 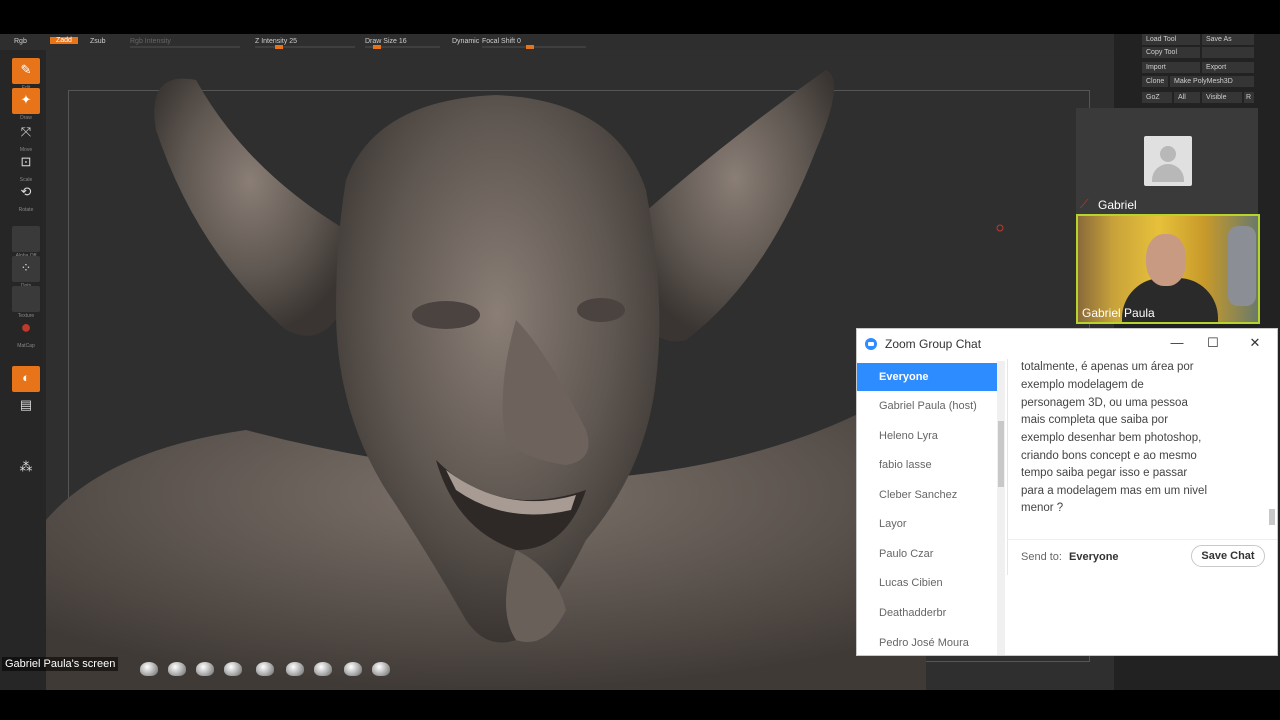 What do you see at coordinates (20, 41) in the screenshot?
I see `rgb-toggle: Rgb` at bounding box center [20, 41].